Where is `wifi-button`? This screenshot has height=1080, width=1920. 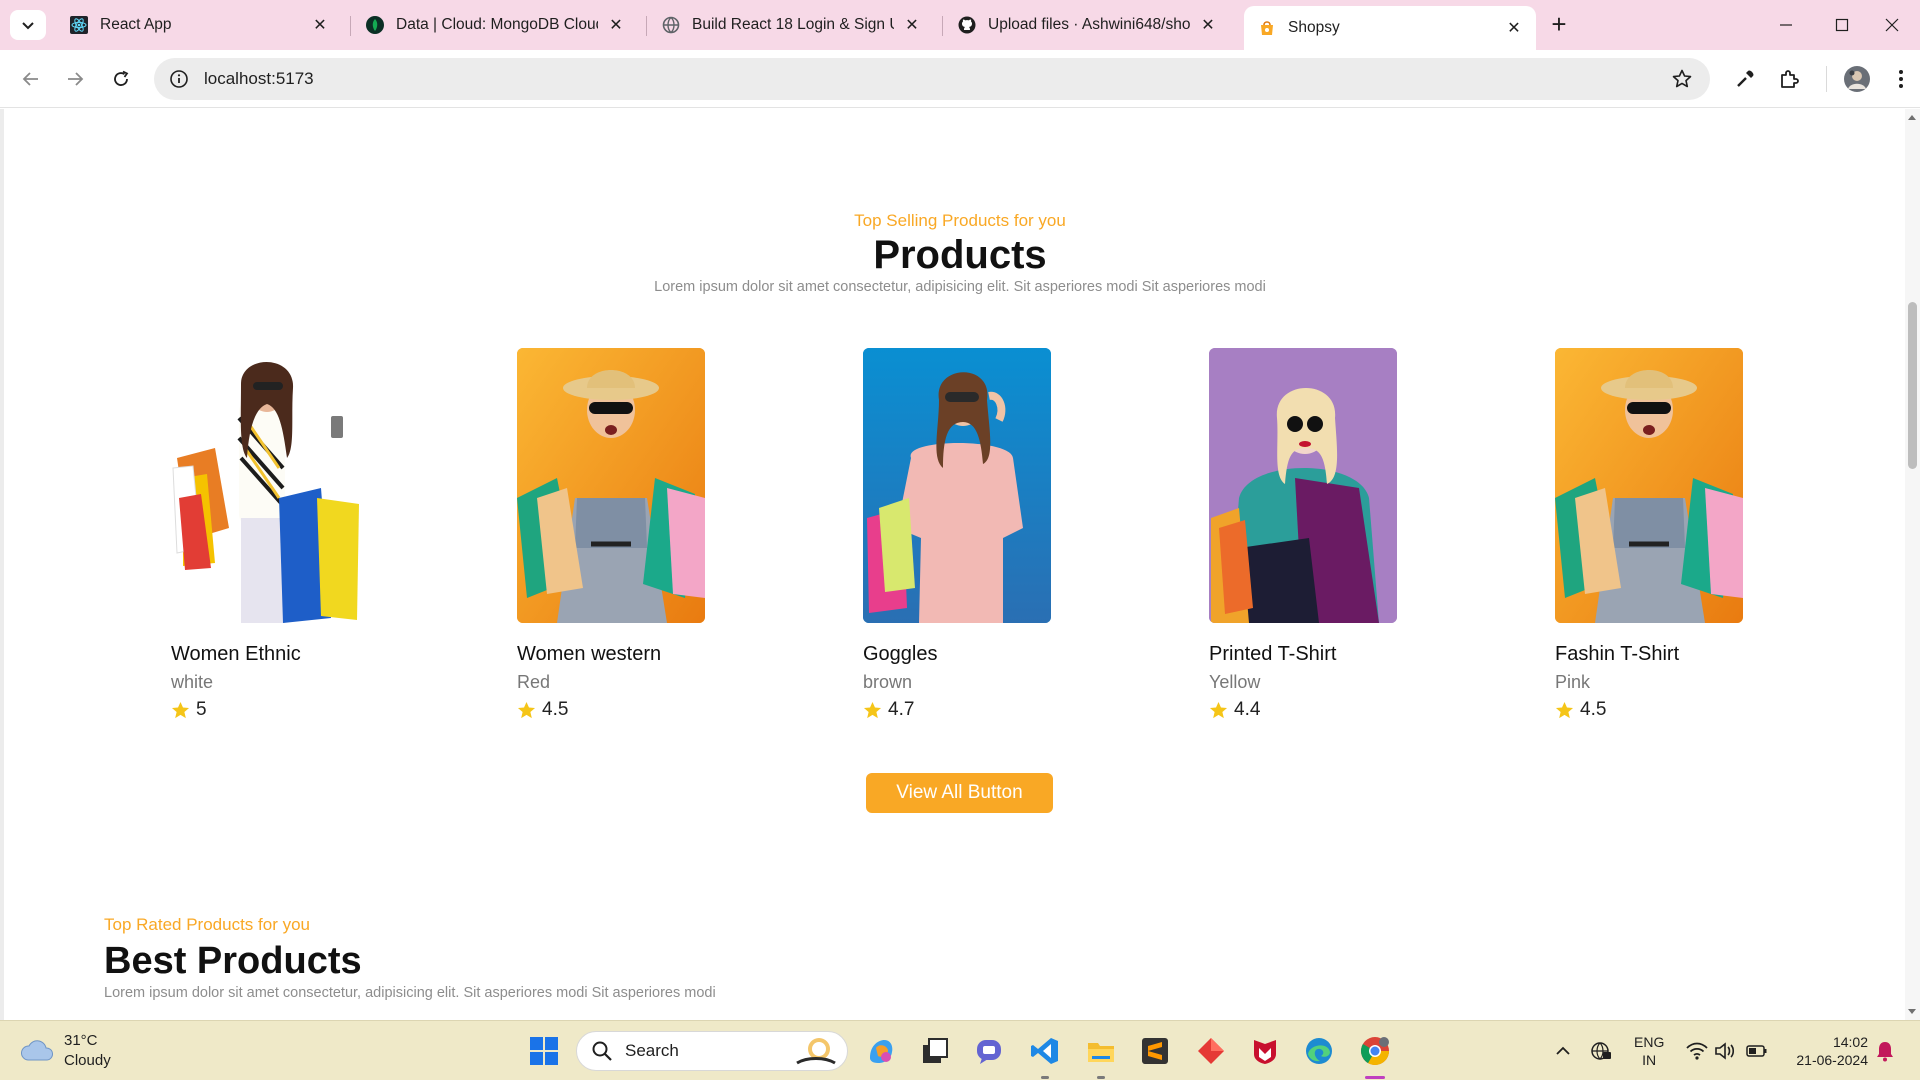 wifi-button is located at coordinates (1697, 1051).